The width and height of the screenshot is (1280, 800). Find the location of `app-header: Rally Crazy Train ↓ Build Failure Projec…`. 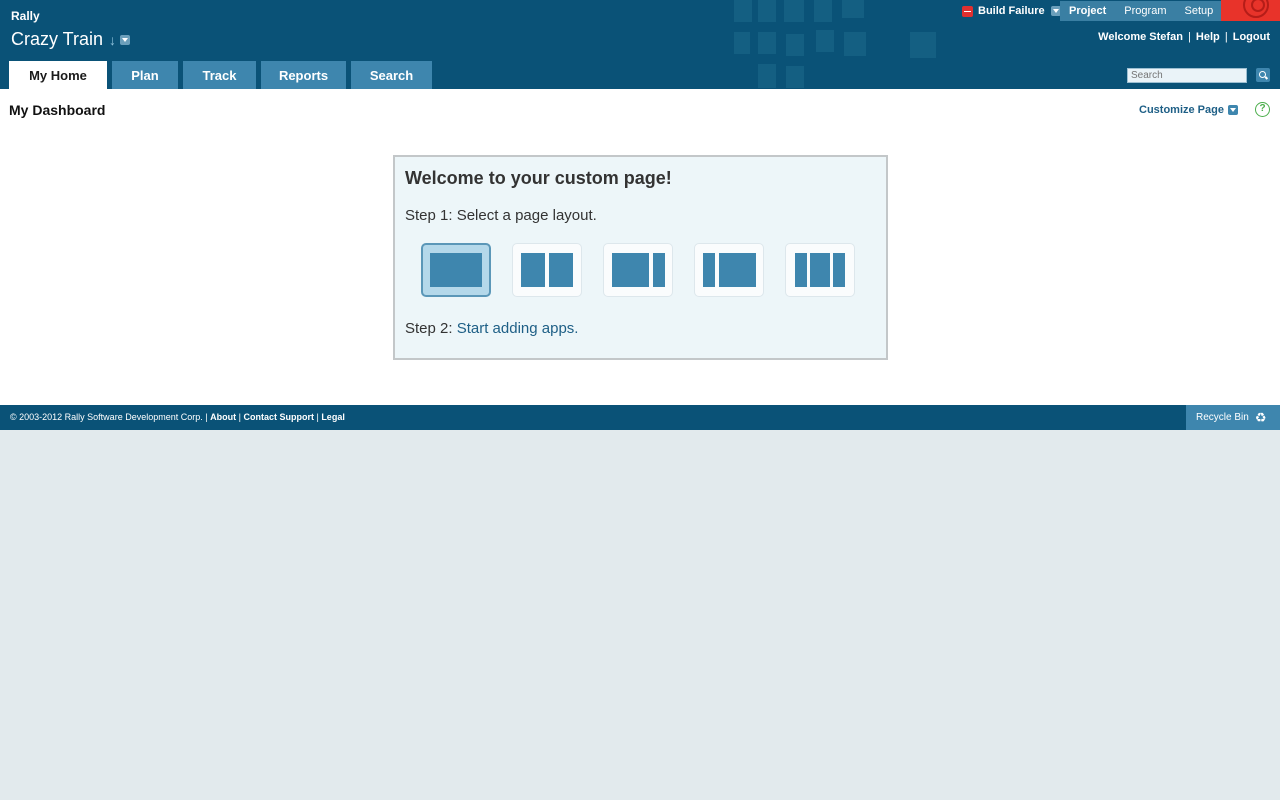

app-header: Rally Crazy Train ↓ Build Failure Projec… is located at coordinates (640, 44).